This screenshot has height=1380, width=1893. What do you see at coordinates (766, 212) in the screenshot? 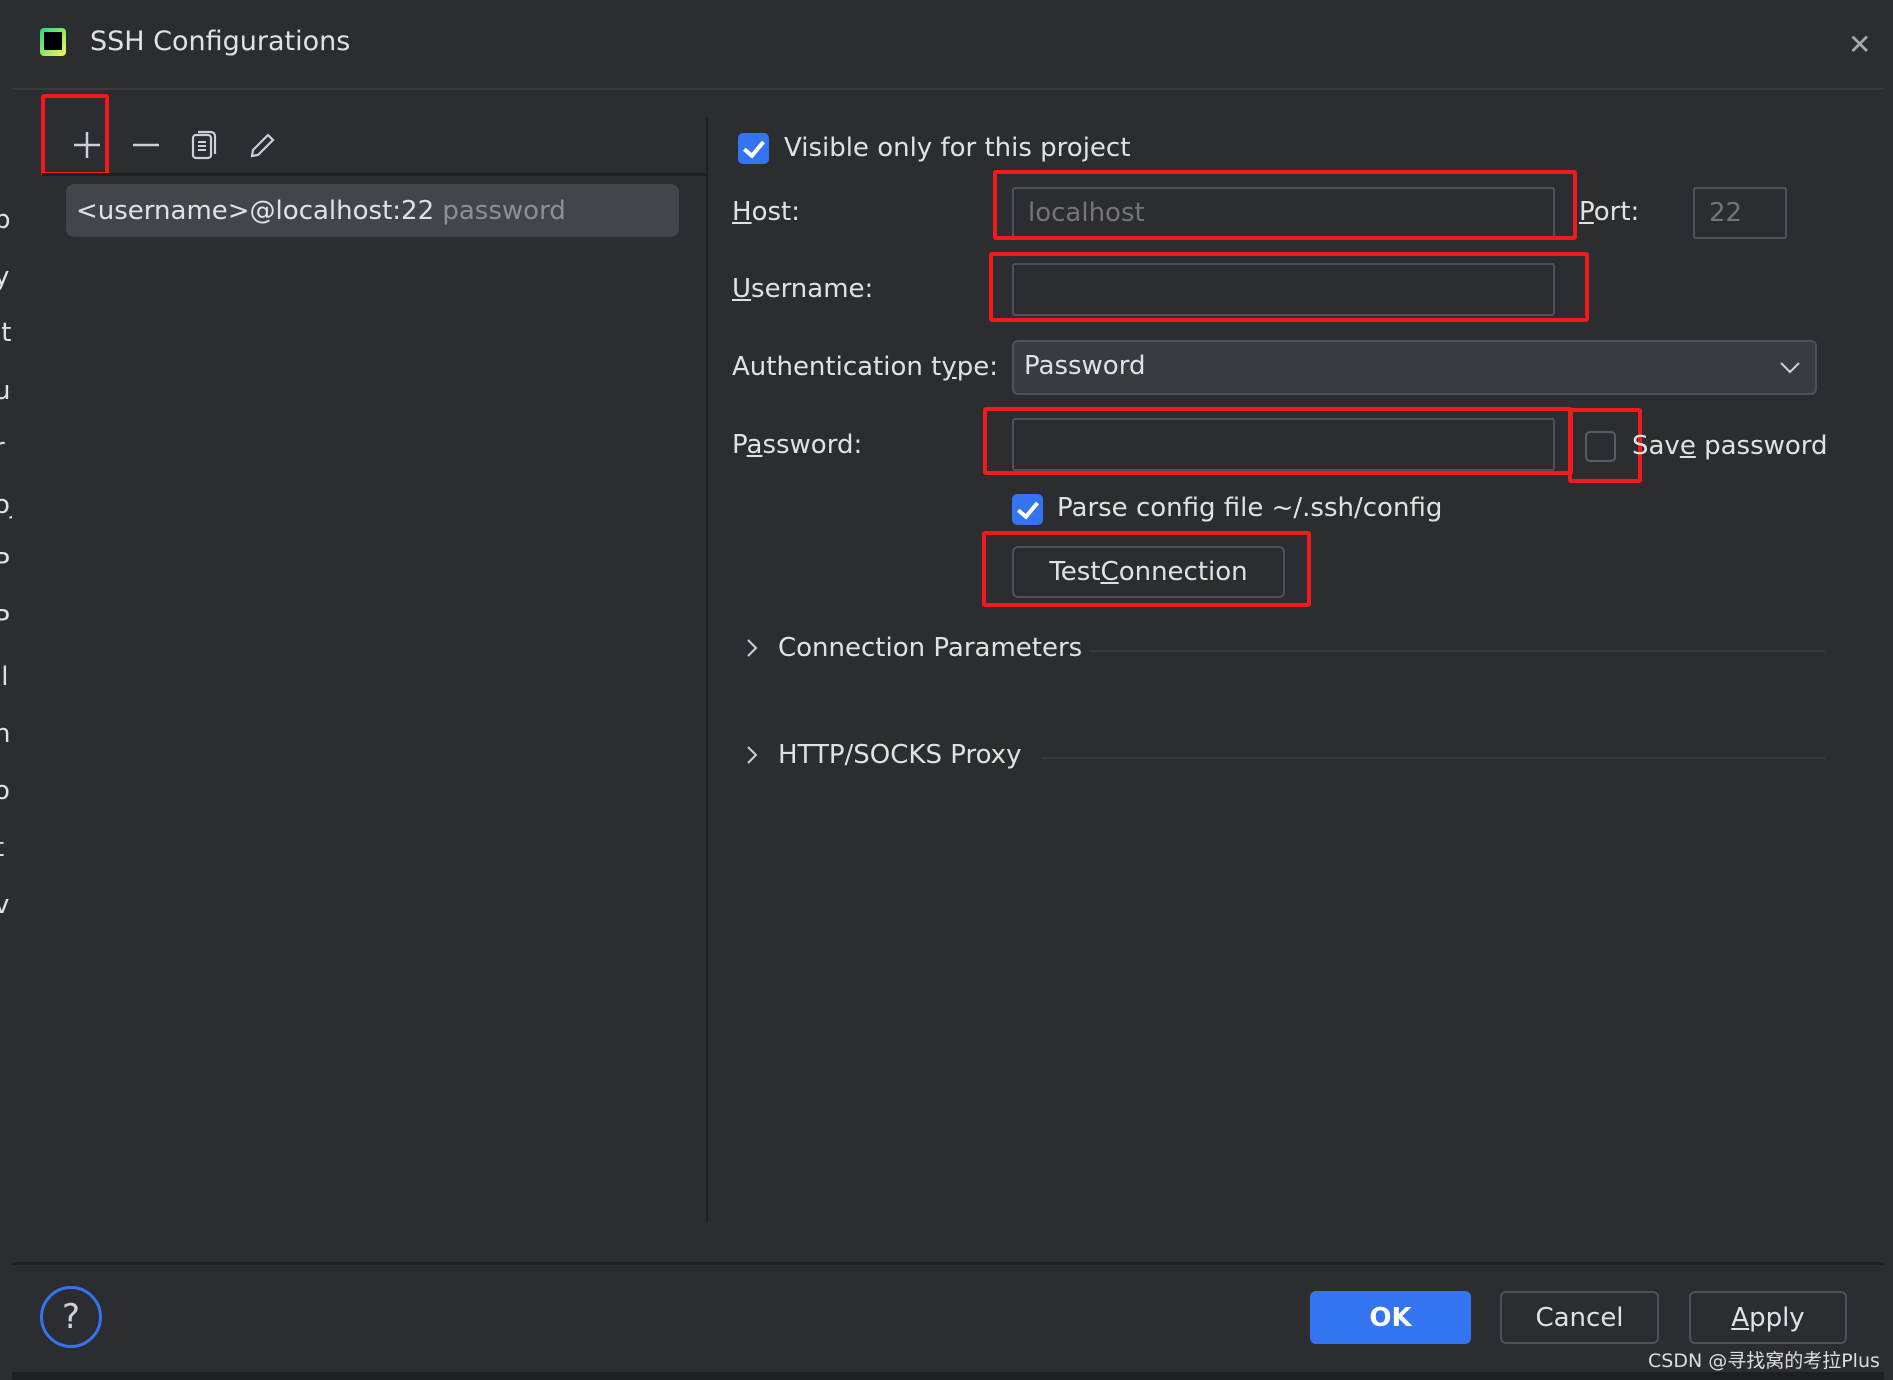
I see `host-label: Host:` at bounding box center [766, 212].